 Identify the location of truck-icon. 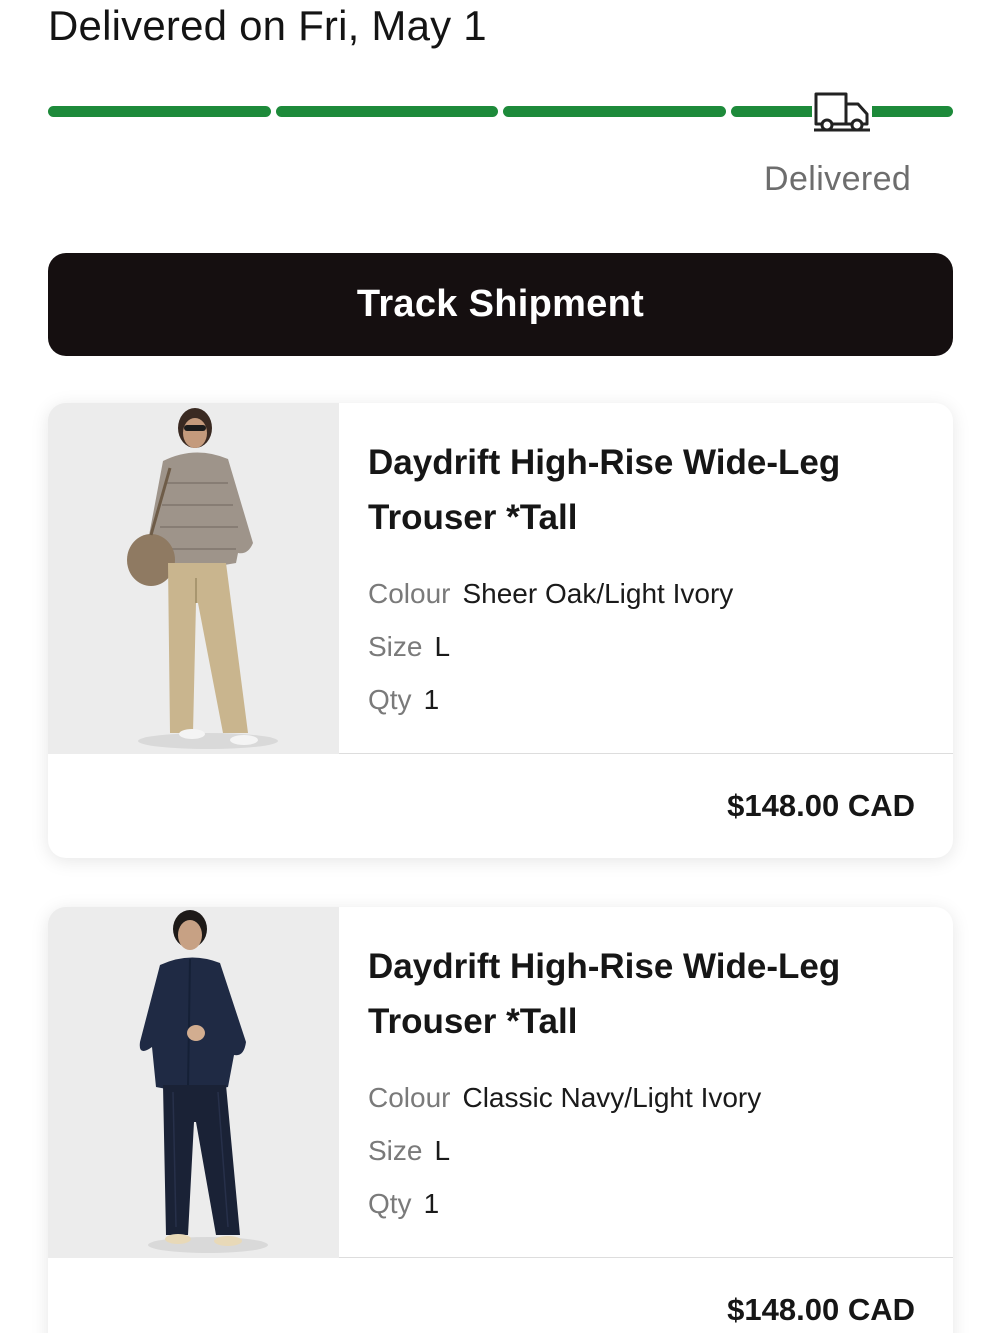
(842, 113).